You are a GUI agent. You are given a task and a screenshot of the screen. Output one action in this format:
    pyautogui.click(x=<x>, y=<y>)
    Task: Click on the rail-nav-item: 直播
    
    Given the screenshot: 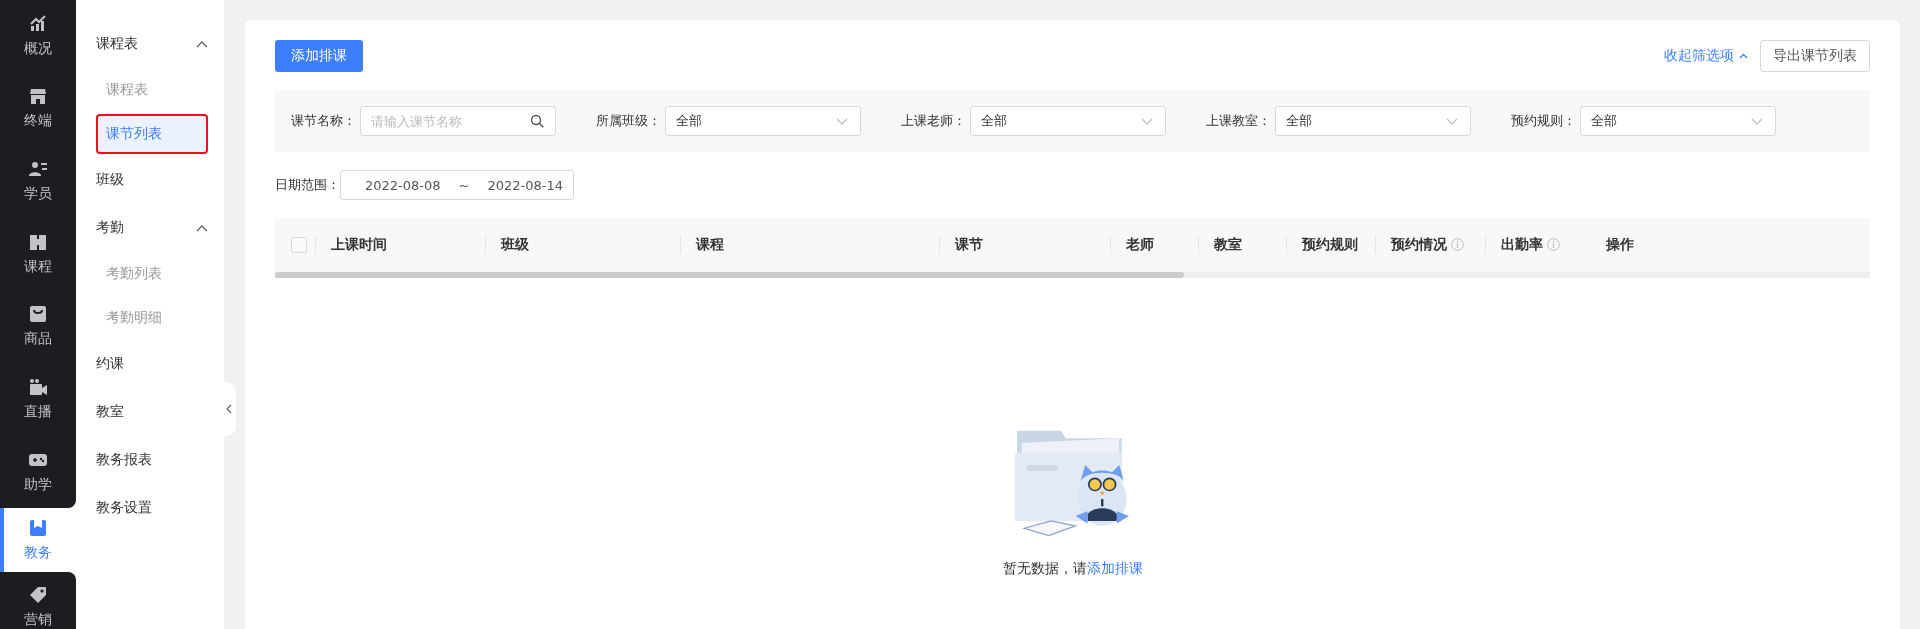 What is the action you would take?
    pyautogui.click(x=38, y=399)
    